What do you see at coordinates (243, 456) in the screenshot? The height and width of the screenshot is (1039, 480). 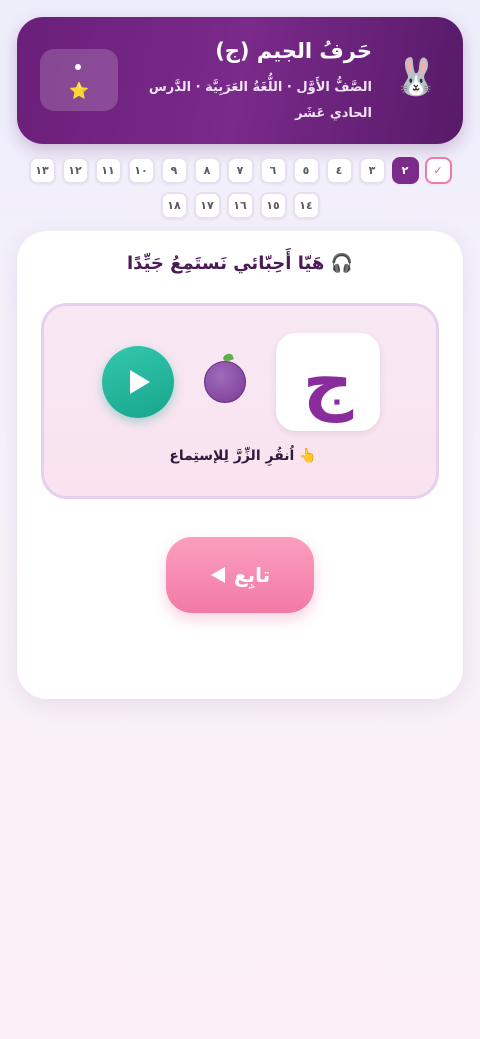 I see `tap-hint: 👆 اُنقُرِ الزِّرَّ لِلإستِماع` at bounding box center [243, 456].